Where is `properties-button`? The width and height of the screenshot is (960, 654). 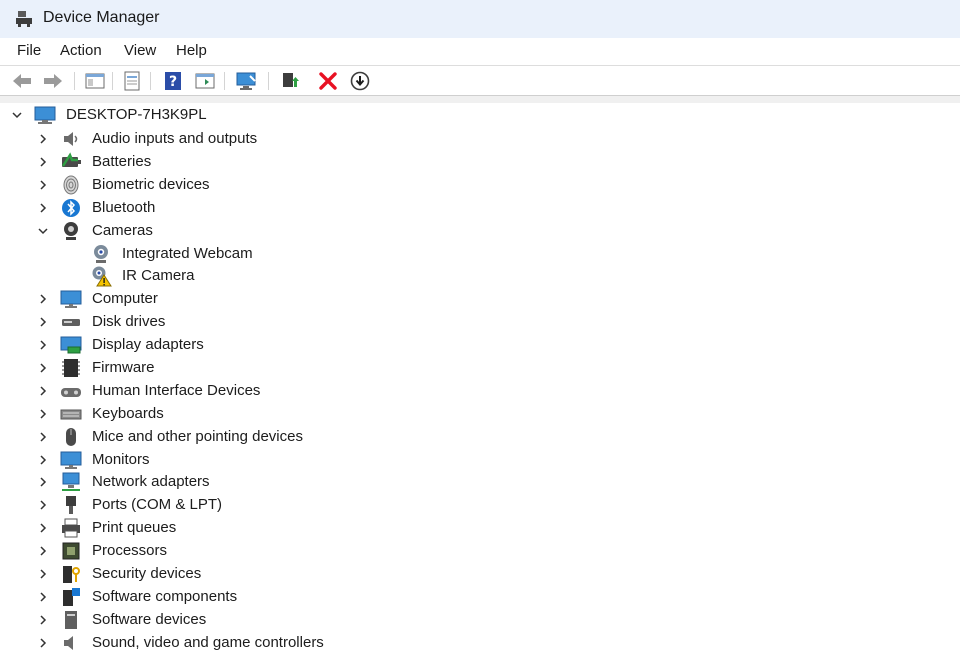
properties-button is located at coordinates (132, 81).